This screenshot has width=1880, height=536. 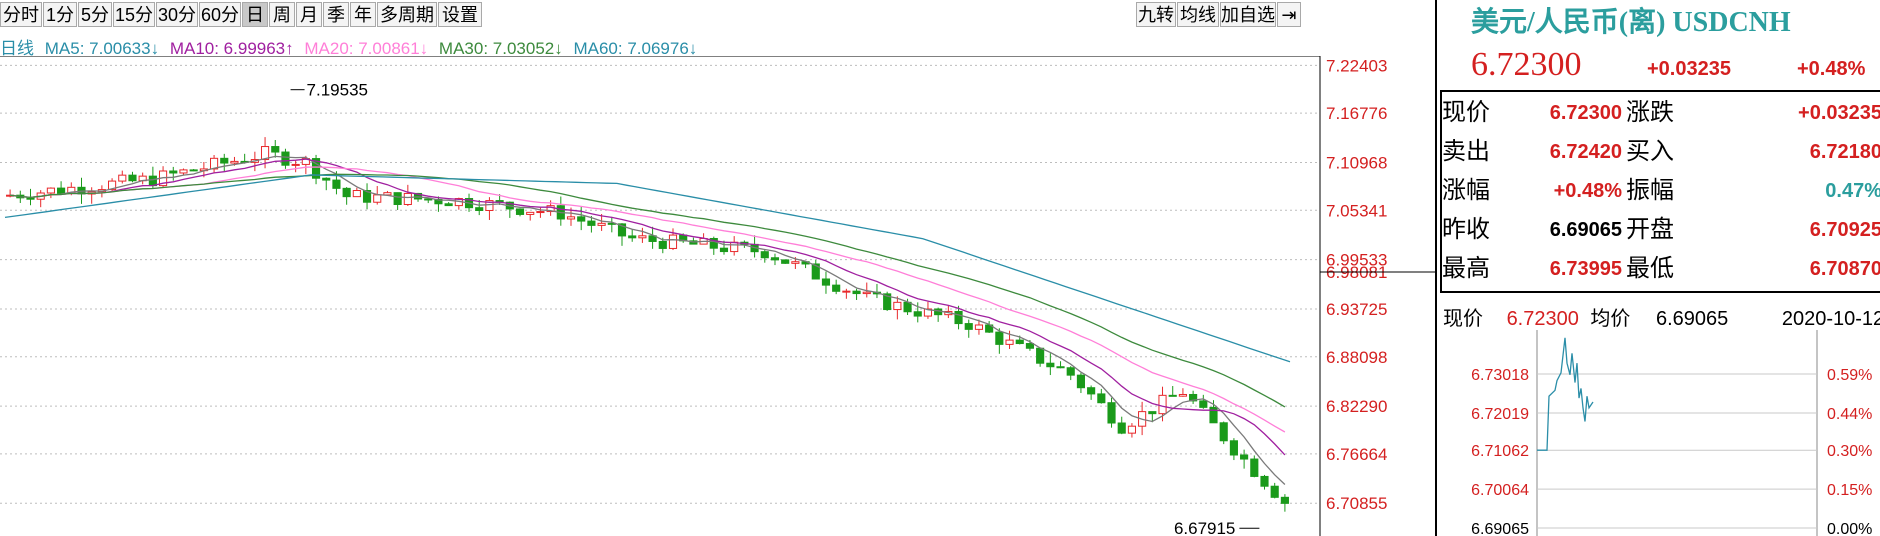 I want to click on quote-value: +0.48%, so click(x=1587, y=191).